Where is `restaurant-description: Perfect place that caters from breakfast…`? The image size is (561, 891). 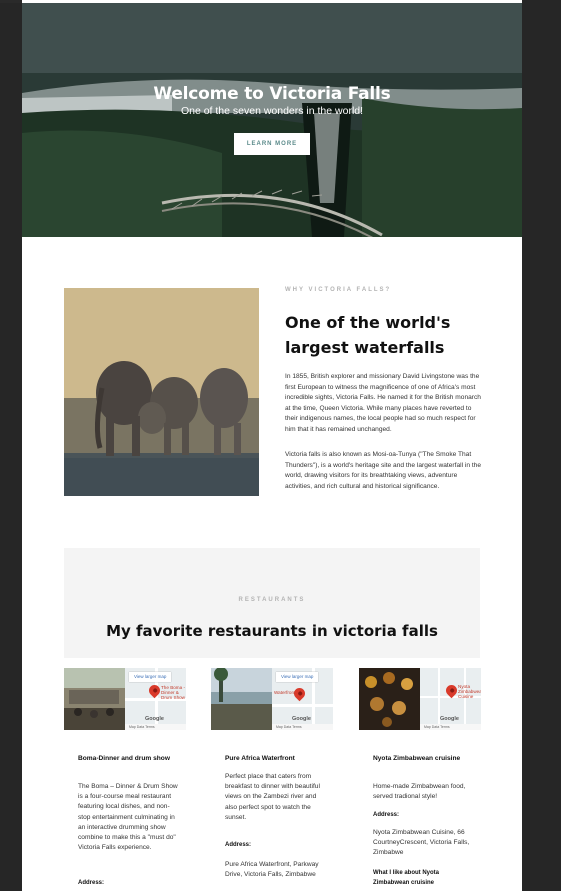
restaurant-description: Perfect place that caters from breakfast… is located at coordinates (272, 797).